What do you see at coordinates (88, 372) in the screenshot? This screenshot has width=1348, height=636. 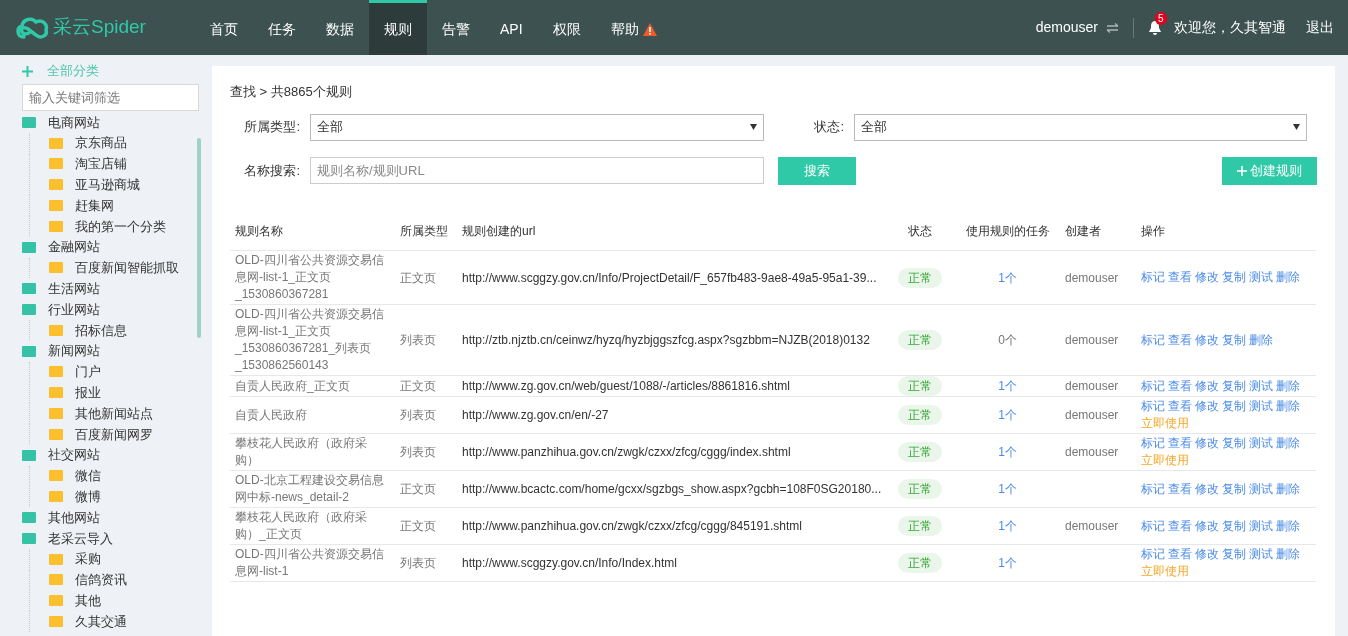 I see `tree-item: 门户` at bounding box center [88, 372].